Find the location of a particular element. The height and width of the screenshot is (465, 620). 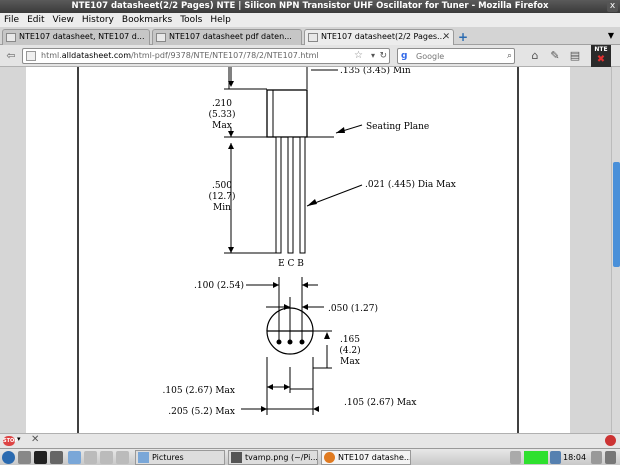

width-right-label: .105 (2.67) Max is located at coordinates (380, 402).